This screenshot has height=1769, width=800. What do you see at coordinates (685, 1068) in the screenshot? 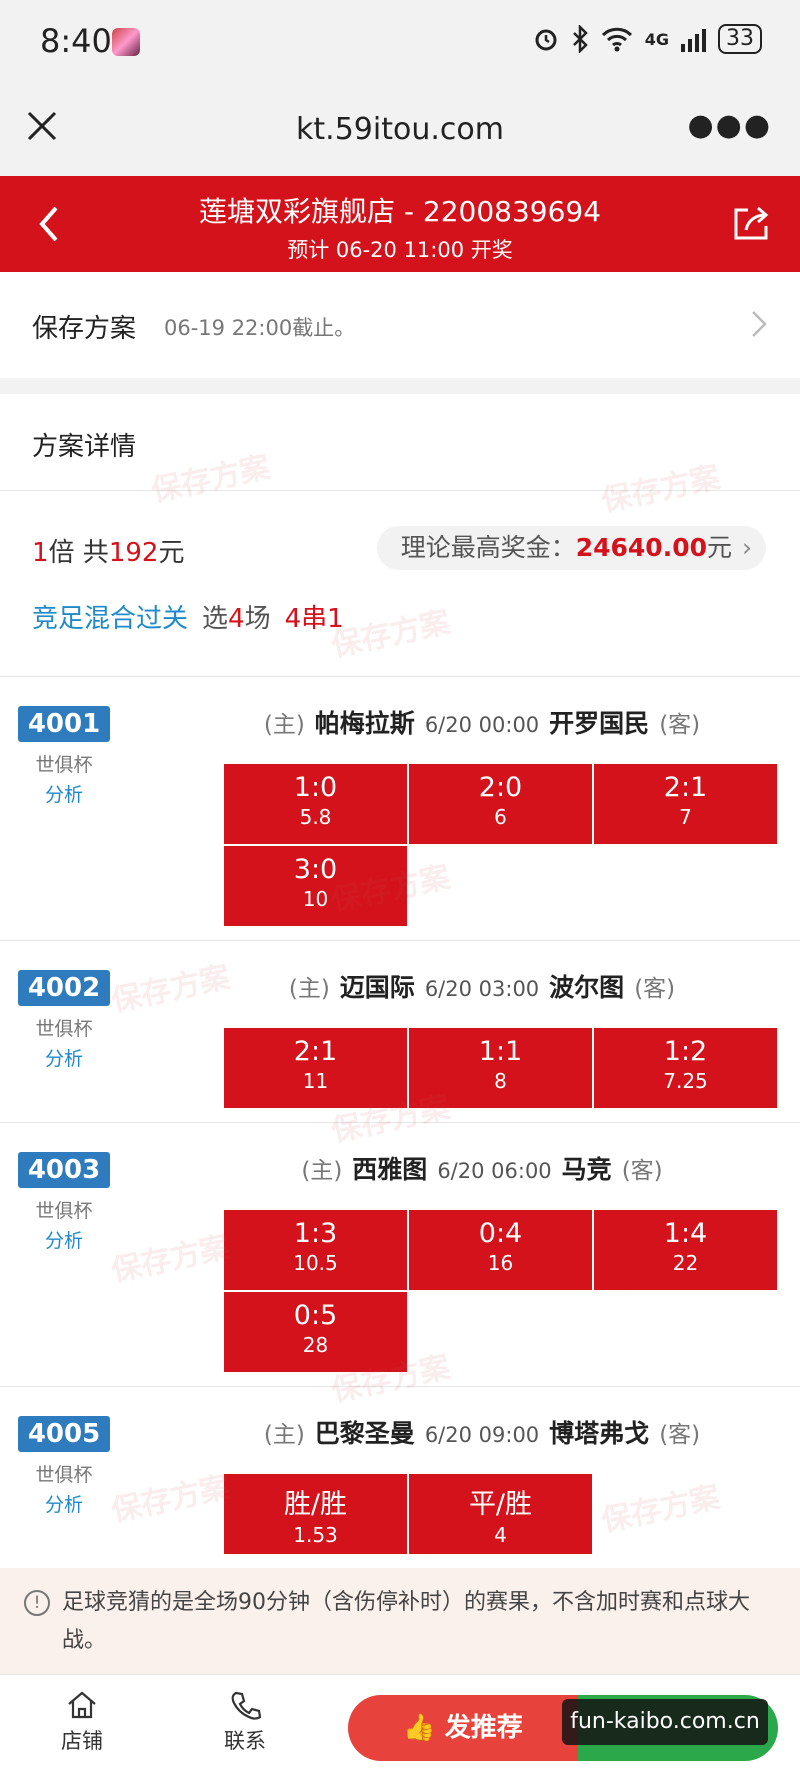
I see `pick-cell: 1:2 7.25` at bounding box center [685, 1068].